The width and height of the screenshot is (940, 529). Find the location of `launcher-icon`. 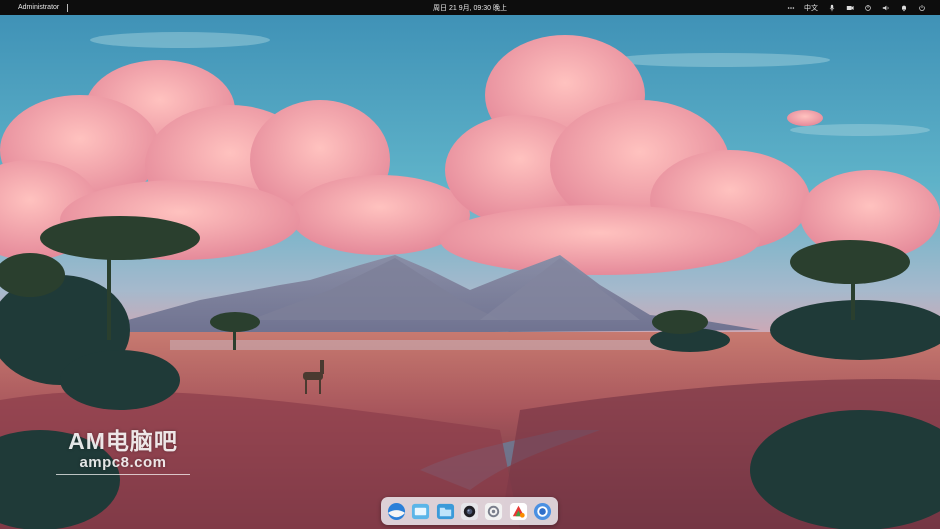

launcher-icon is located at coordinates (396, 511).